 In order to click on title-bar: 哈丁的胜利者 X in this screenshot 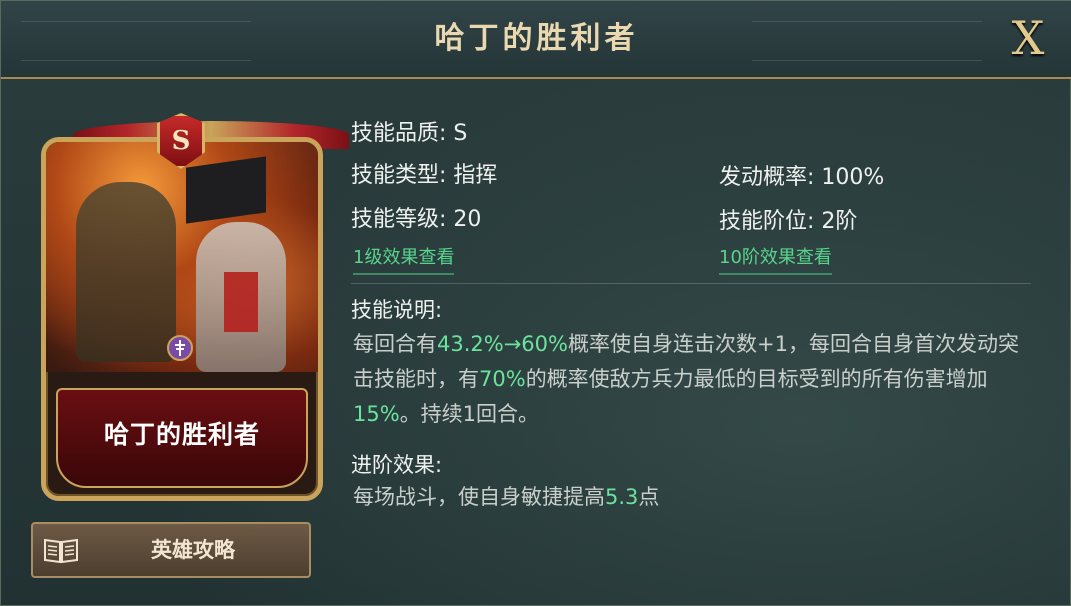, I will do `click(536, 40)`.